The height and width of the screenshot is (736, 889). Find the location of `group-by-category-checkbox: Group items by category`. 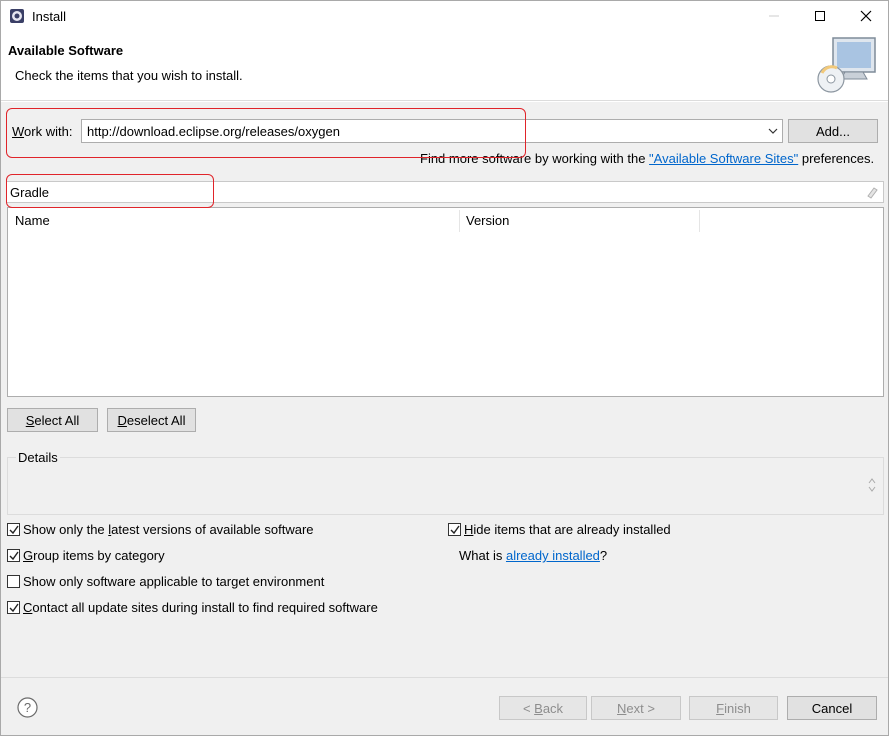

group-by-category-checkbox: Group items by category is located at coordinates (86, 555).